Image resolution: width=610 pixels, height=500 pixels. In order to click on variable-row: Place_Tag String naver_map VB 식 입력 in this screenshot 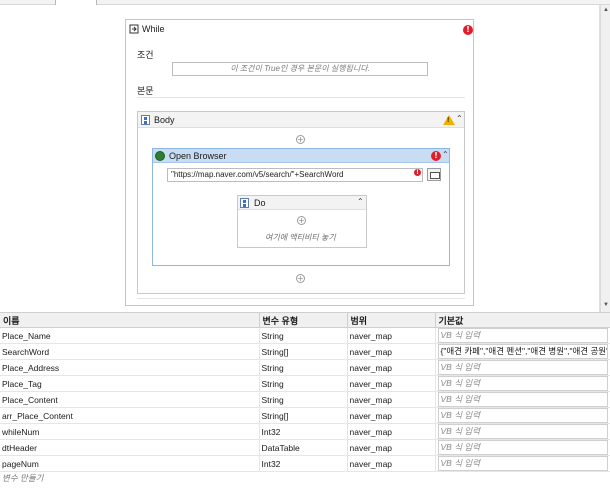, I will do `click(305, 383)`.